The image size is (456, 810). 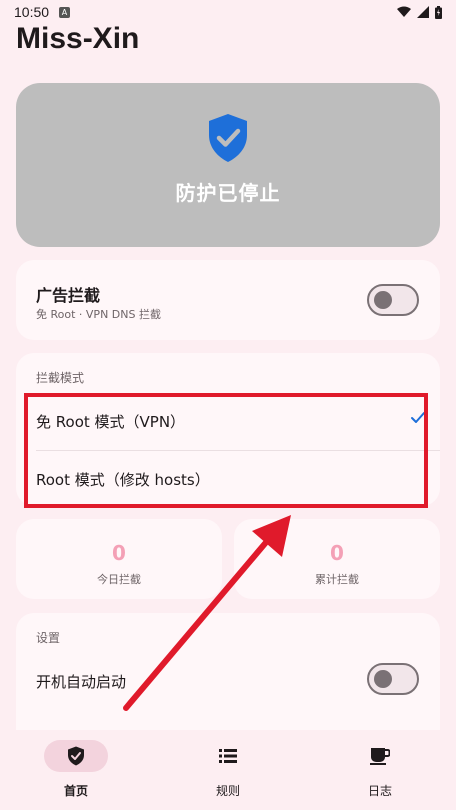 What do you see at coordinates (337, 579) in the screenshot?
I see `stat-label: 累计拦截` at bounding box center [337, 579].